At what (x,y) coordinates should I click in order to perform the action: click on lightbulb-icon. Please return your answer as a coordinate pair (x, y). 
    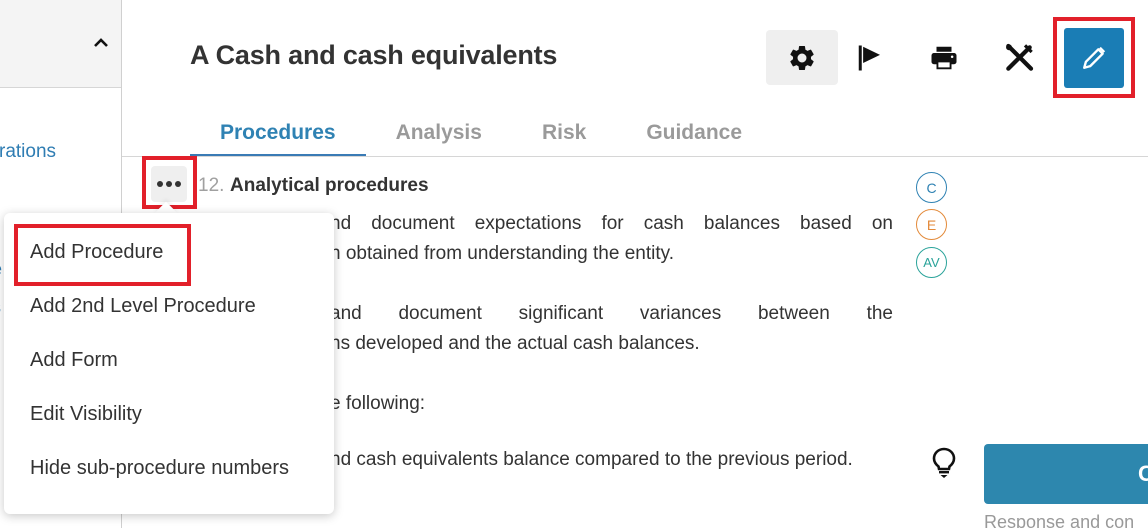
    Looking at the image, I should click on (944, 463).